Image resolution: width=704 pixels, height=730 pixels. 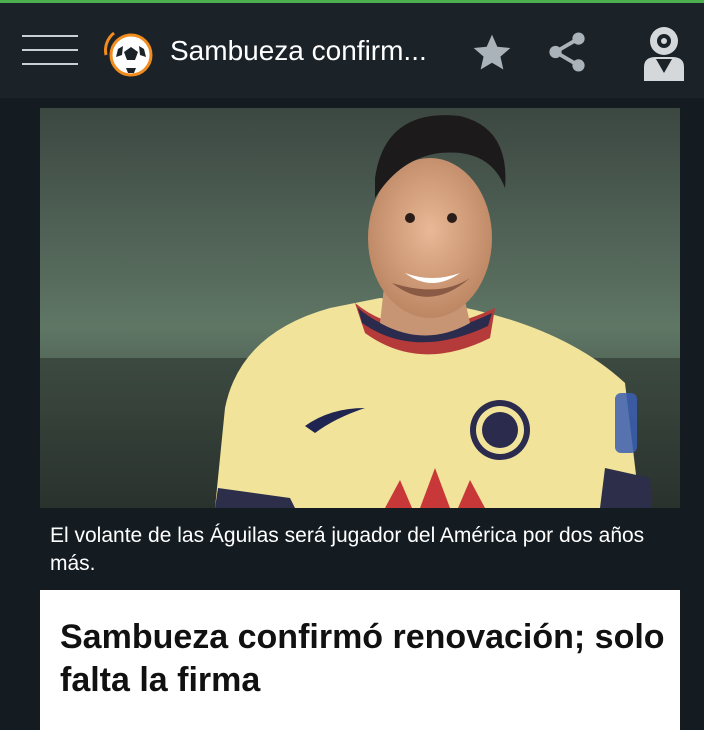 I want to click on star-icon, so click(x=492, y=53).